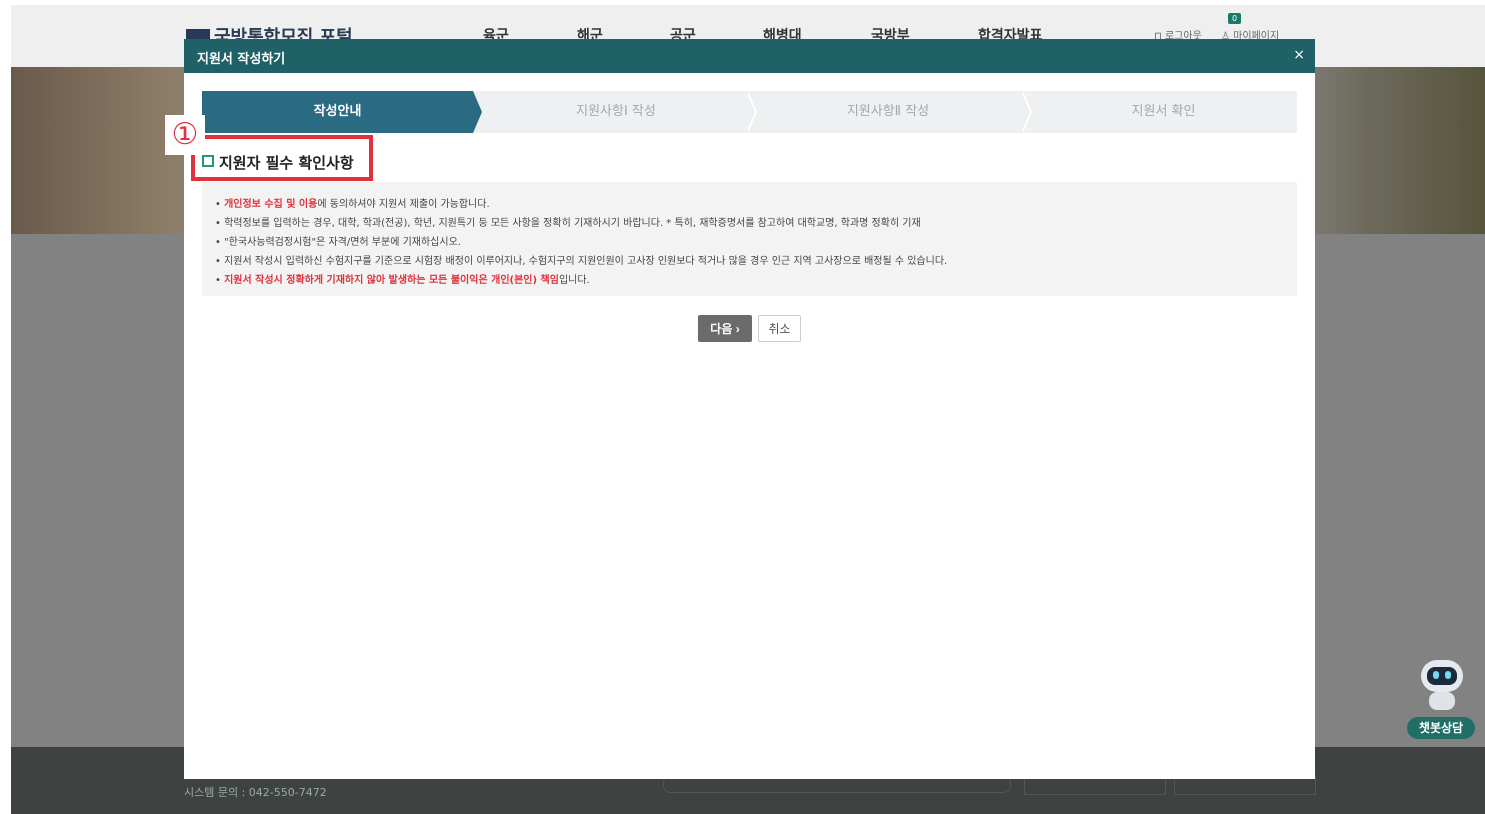  I want to click on step-progress: 작성안내 지원사항Ⅰ 작성 지원사항Ⅱ 작성 지원서 확인, so click(749, 112).